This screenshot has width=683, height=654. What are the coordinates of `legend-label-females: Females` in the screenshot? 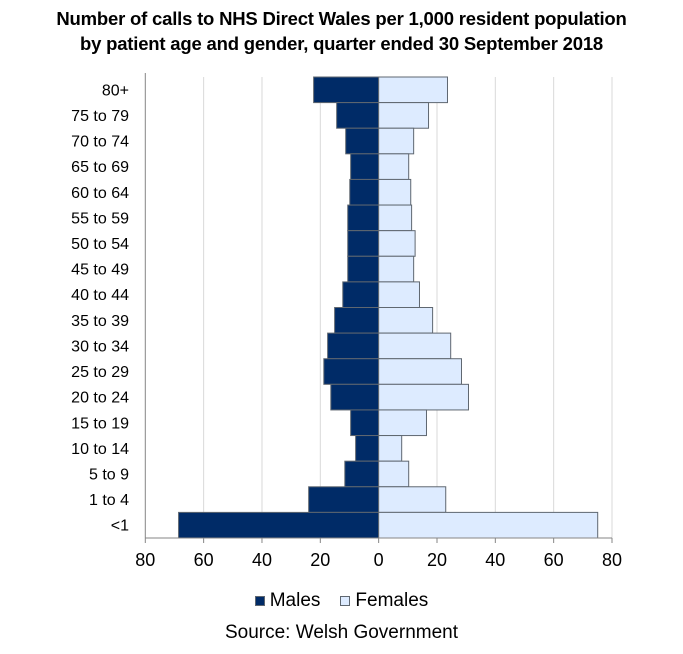 It's located at (392, 600).